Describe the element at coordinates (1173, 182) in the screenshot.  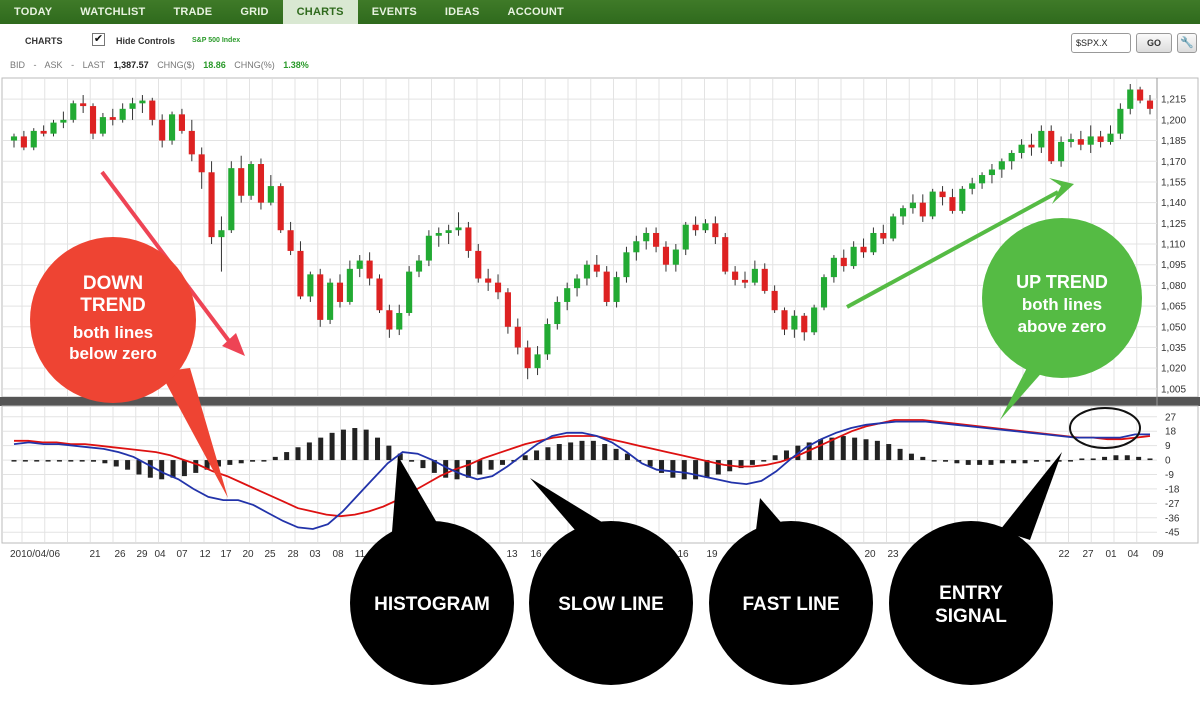
I see `price-y-tick-label: 1,155` at that location.